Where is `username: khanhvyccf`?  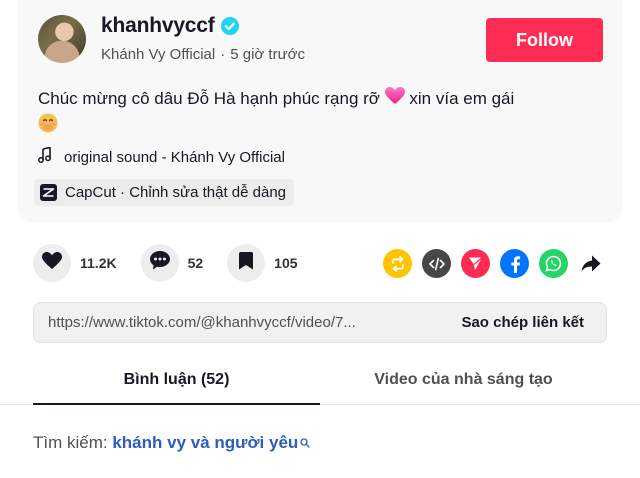
username: khanhvyccf is located at coordinates (158, 26).